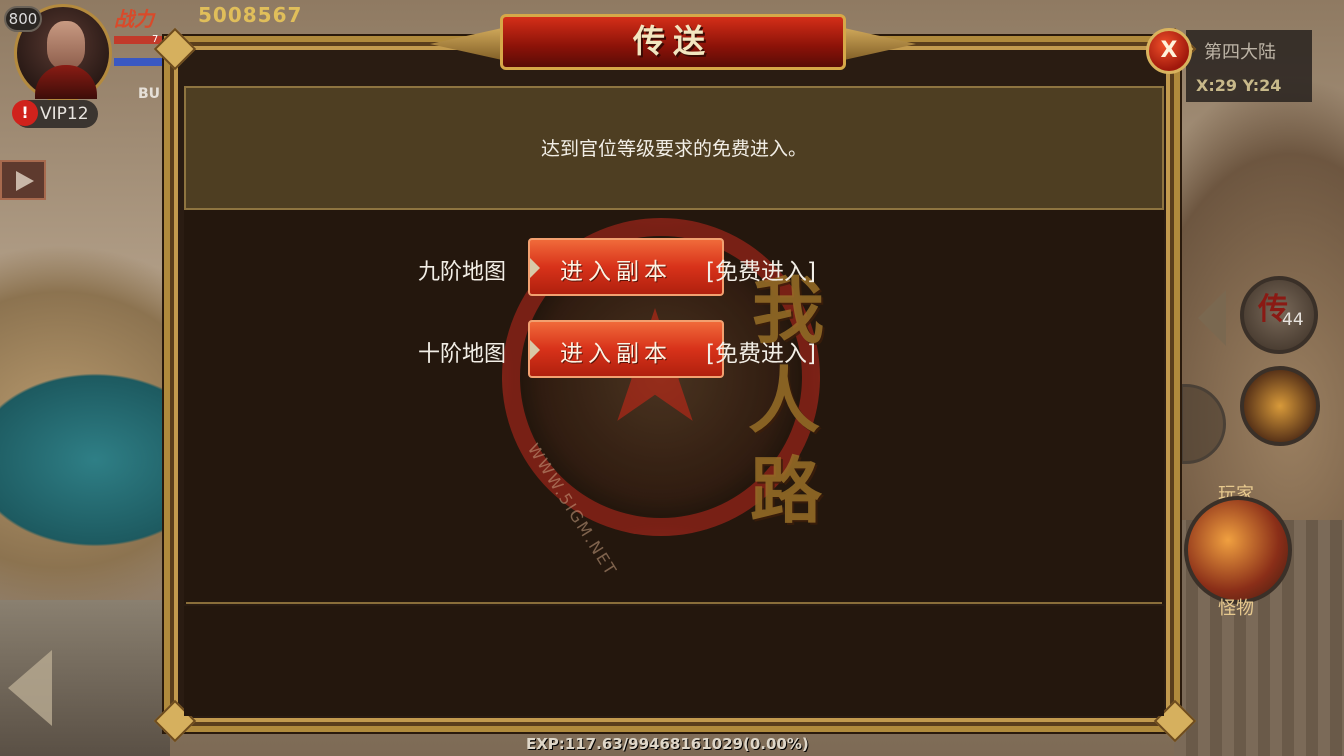 This screenshot has width=1344, height=756. I want to click on mp-bar, so click(138, 62).